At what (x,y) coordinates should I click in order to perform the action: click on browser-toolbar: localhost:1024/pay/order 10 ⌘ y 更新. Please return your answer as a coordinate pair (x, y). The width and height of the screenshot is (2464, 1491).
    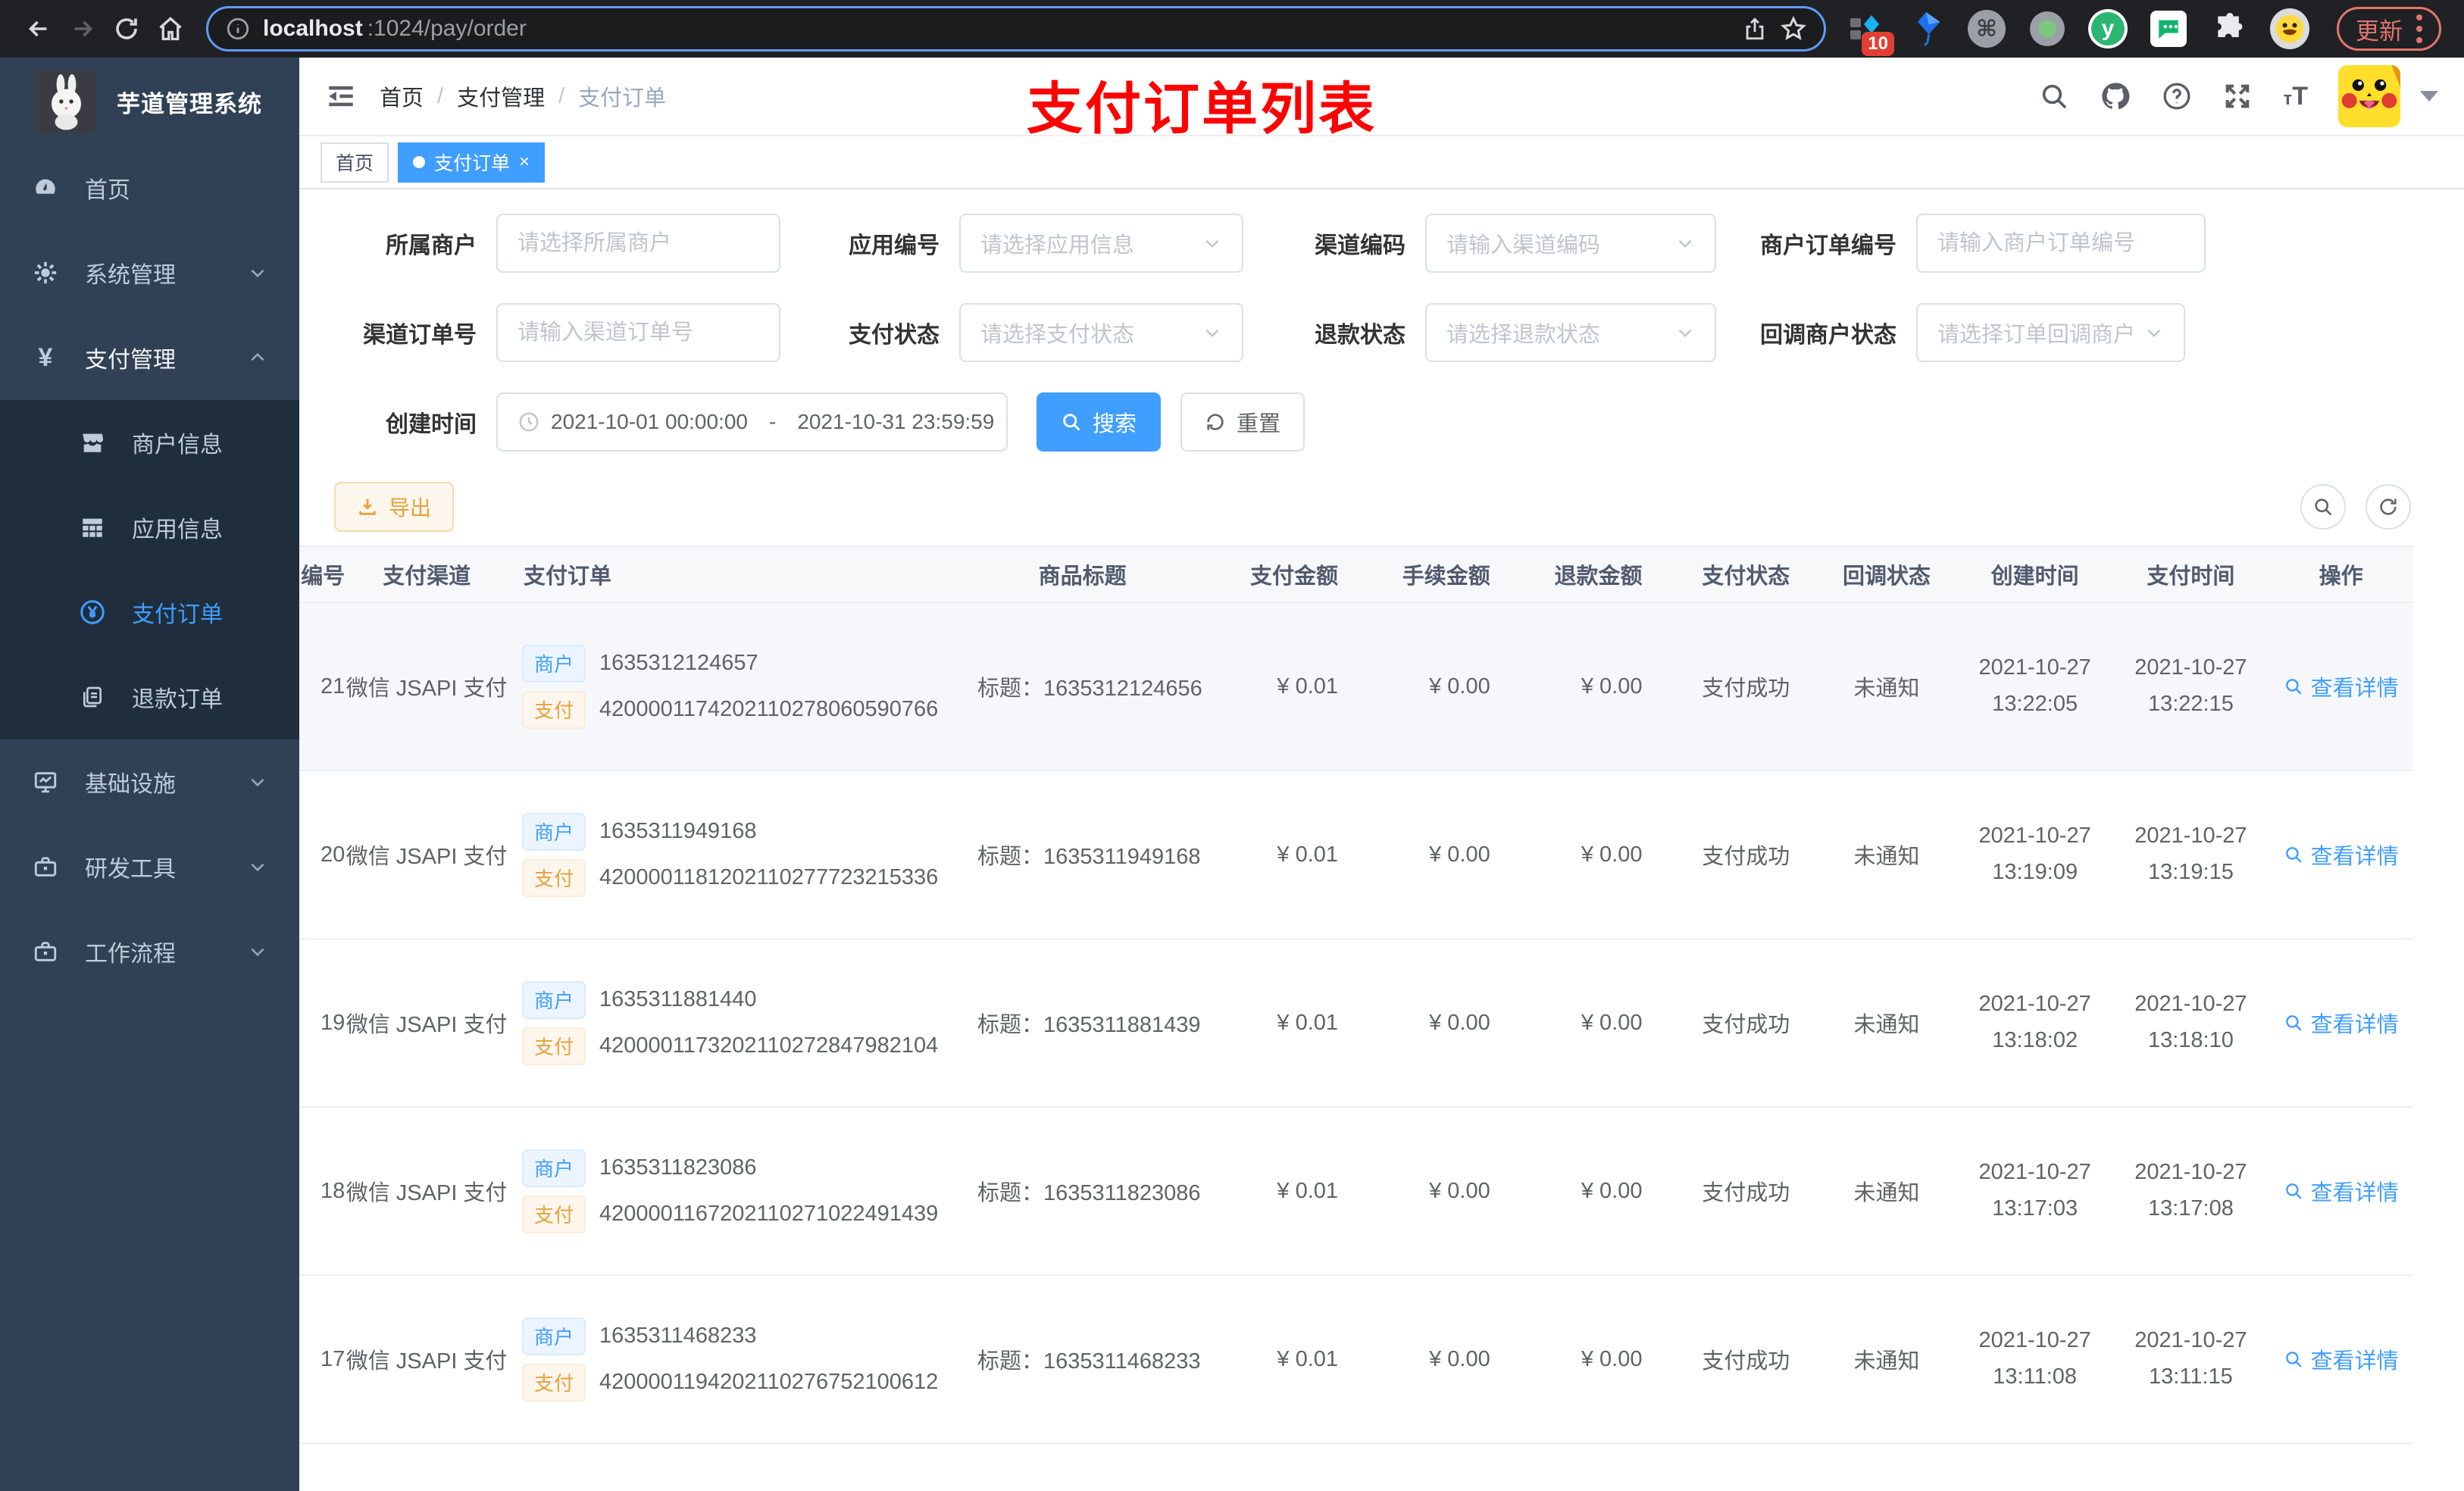
    Looking at the image, I should click on (1232, 29).